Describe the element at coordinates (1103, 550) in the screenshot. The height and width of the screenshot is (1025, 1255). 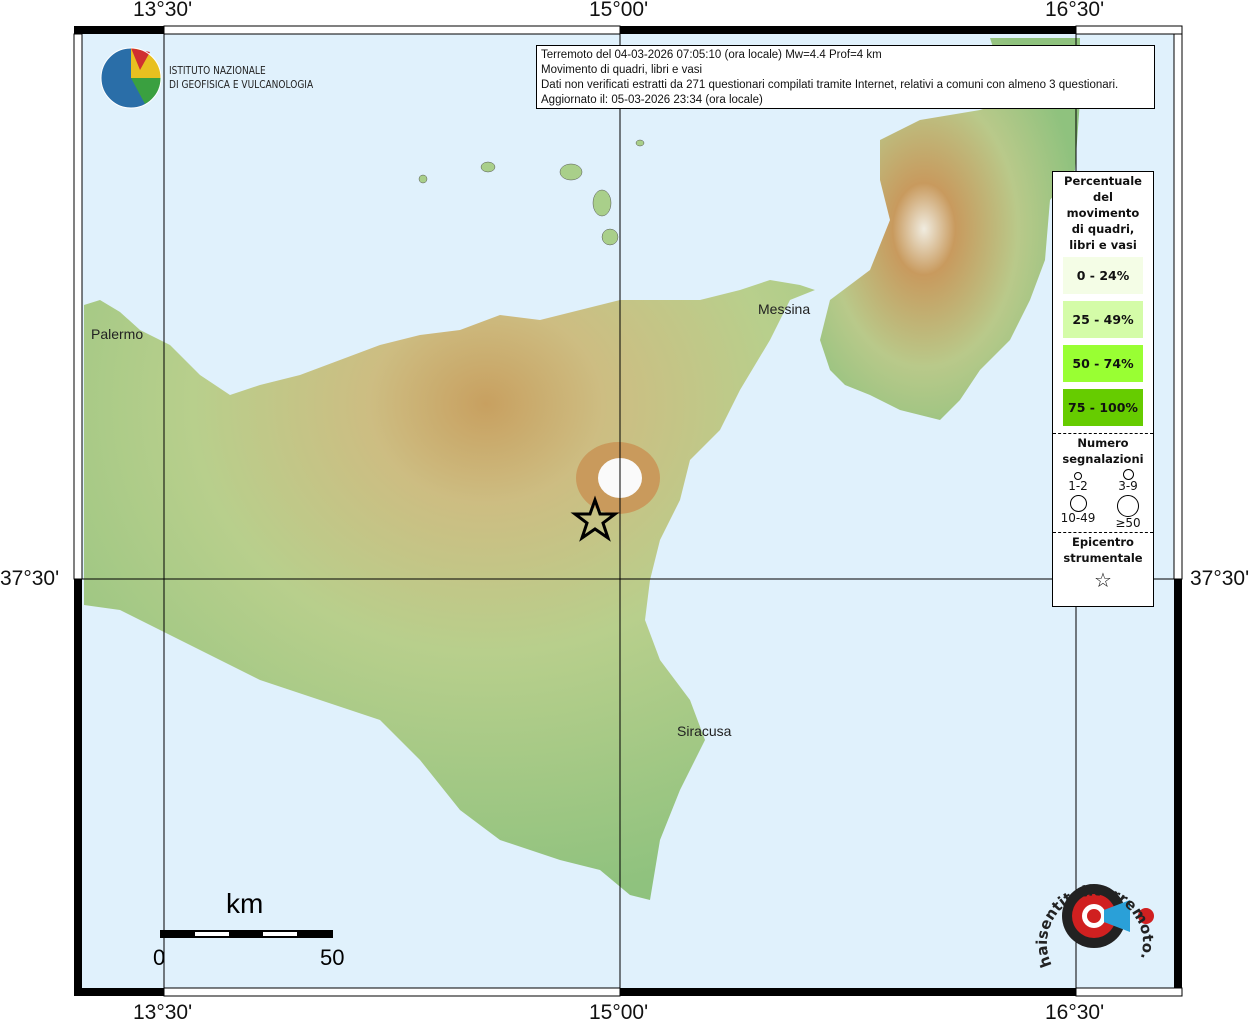
I see `epicenter-title: Epicentro strumentale` at that location.